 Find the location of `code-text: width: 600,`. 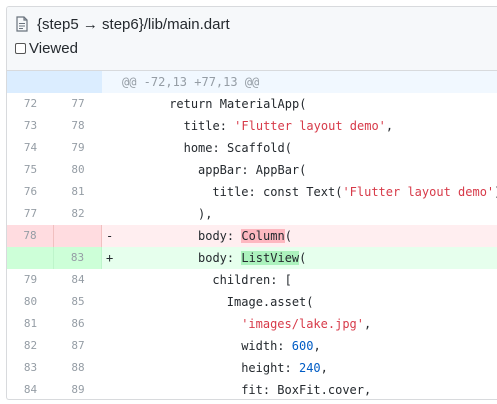

code-text: width: 600, is located at coordinates (281, 346).